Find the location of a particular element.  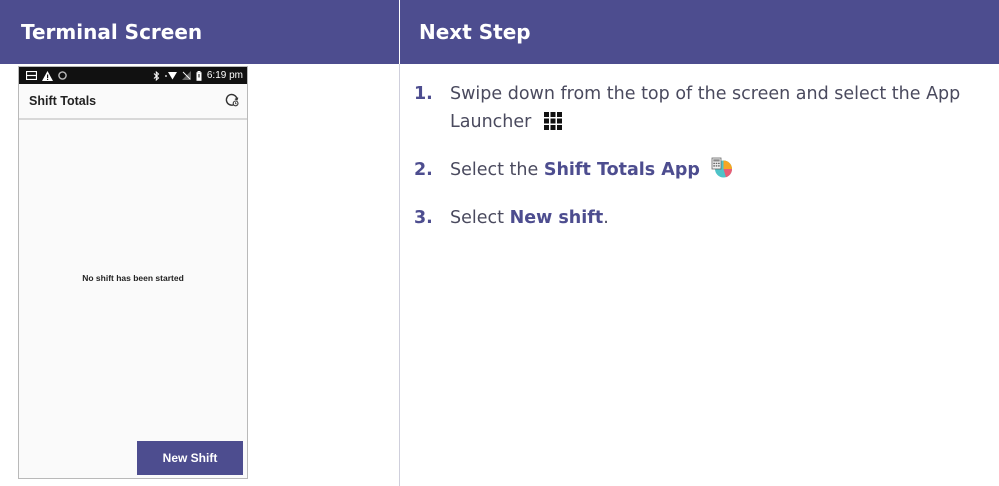

header-terminal-screen: Terminal Screen is located at coordinates (199, 32).